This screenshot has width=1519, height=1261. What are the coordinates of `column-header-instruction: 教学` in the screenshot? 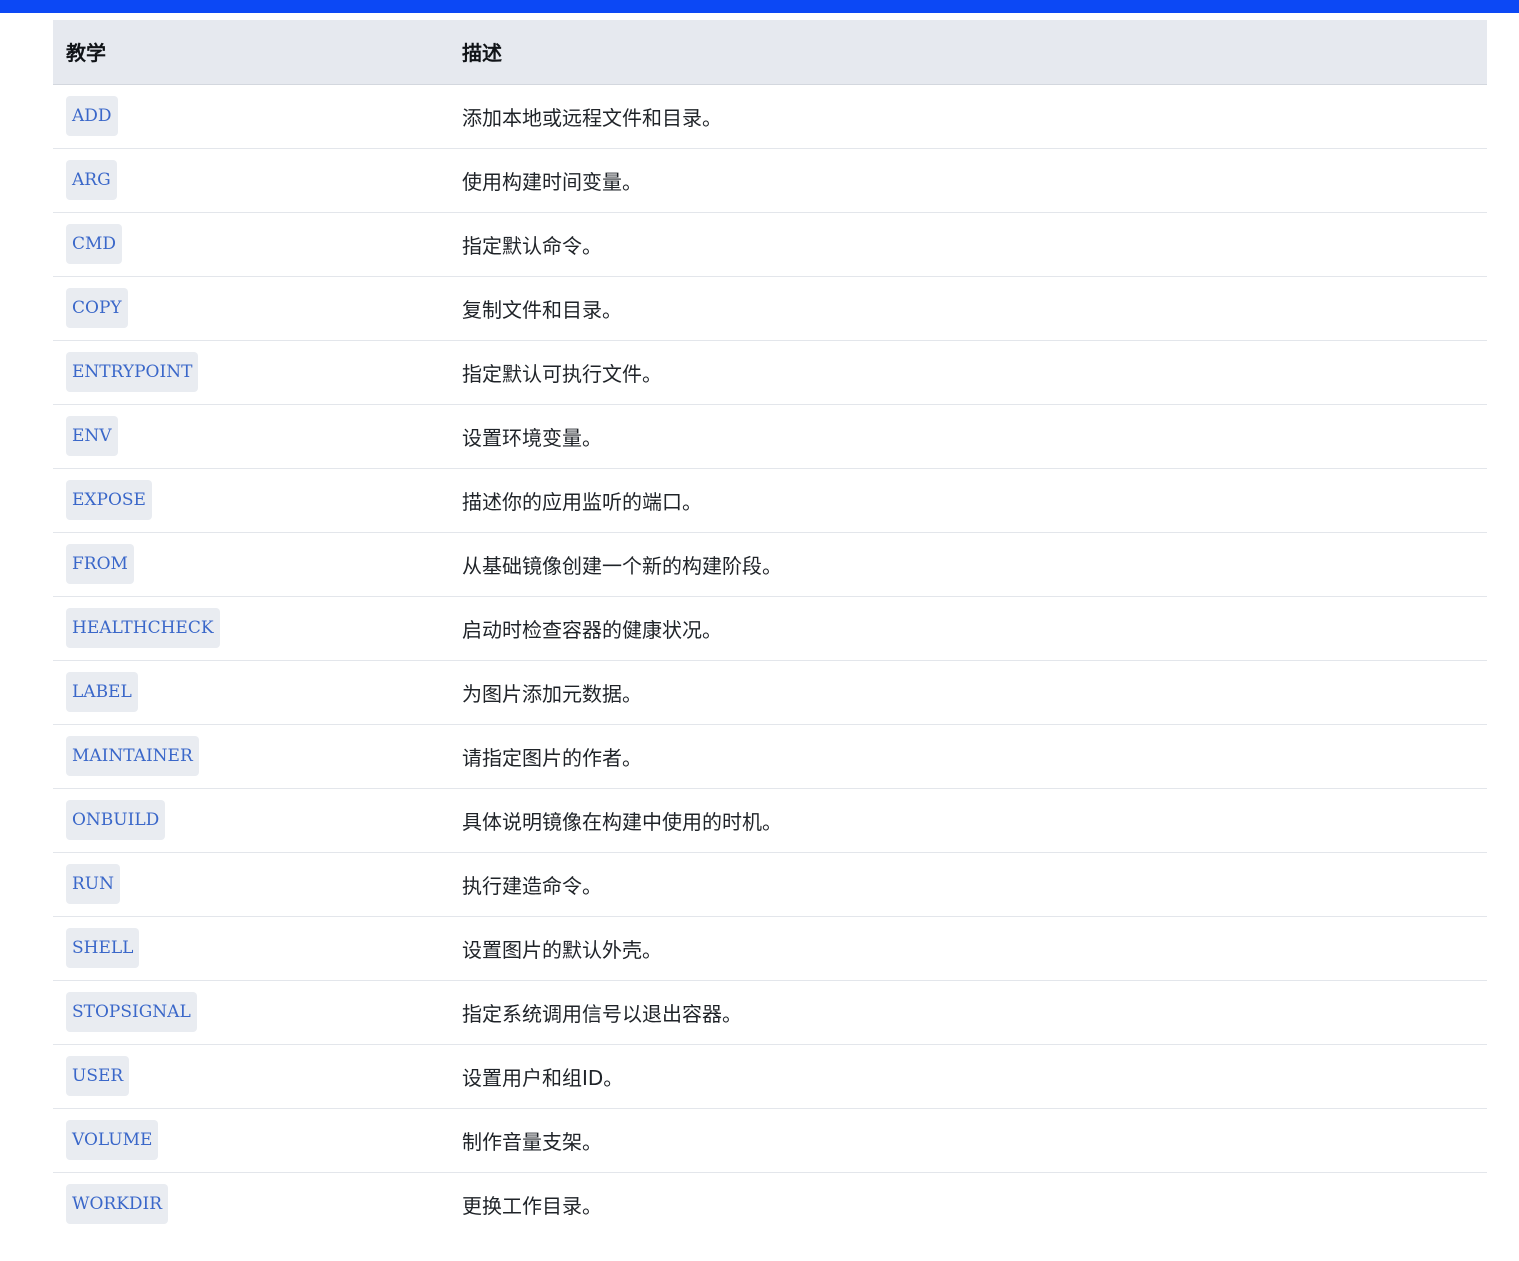 It's located at (251, 52).